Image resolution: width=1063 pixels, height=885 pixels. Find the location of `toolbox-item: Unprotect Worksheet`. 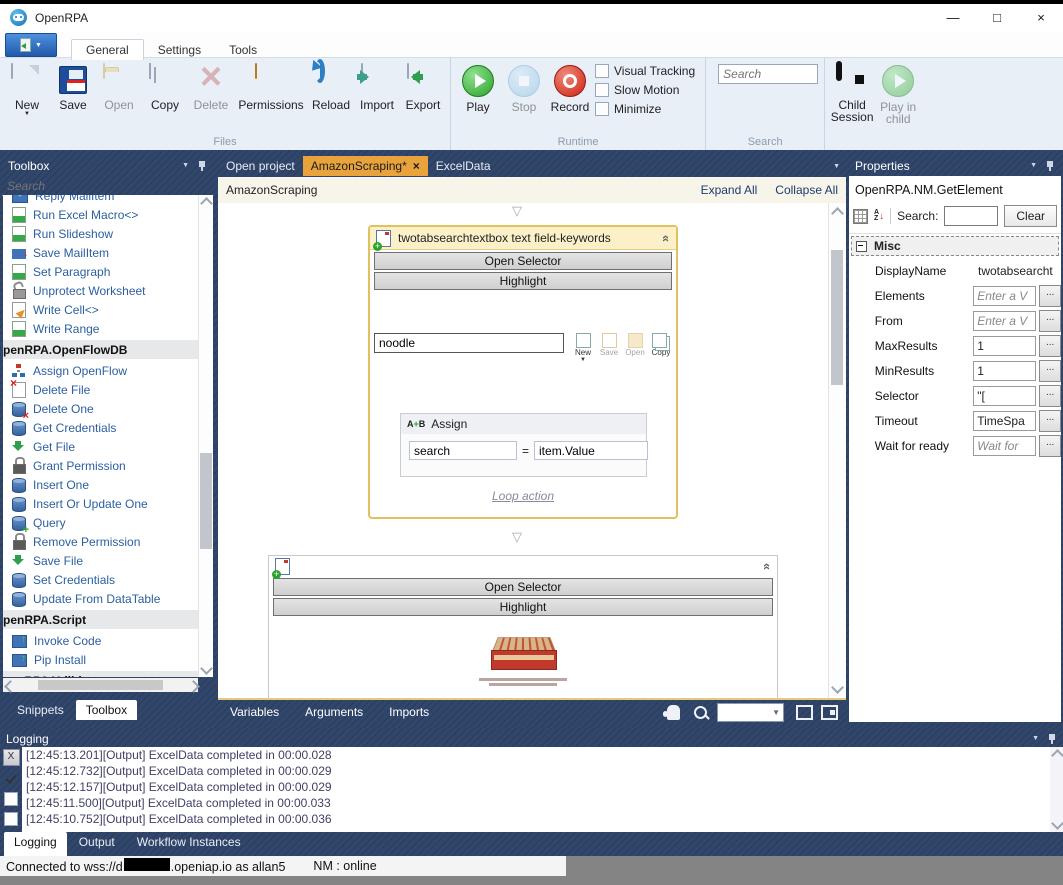

toolbox-item: Unprotect Worksheet is located at coordinates (100, 290).